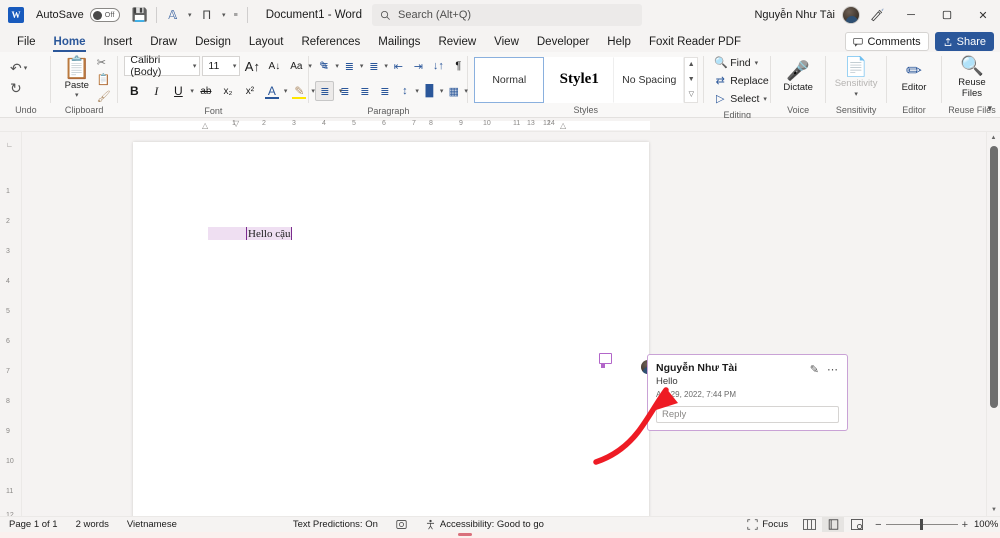 This screenshot has height=538, width=1000. Describe the element at coordinates (70, 42) in the screenshot. I see `tab-home: Home` at that location.